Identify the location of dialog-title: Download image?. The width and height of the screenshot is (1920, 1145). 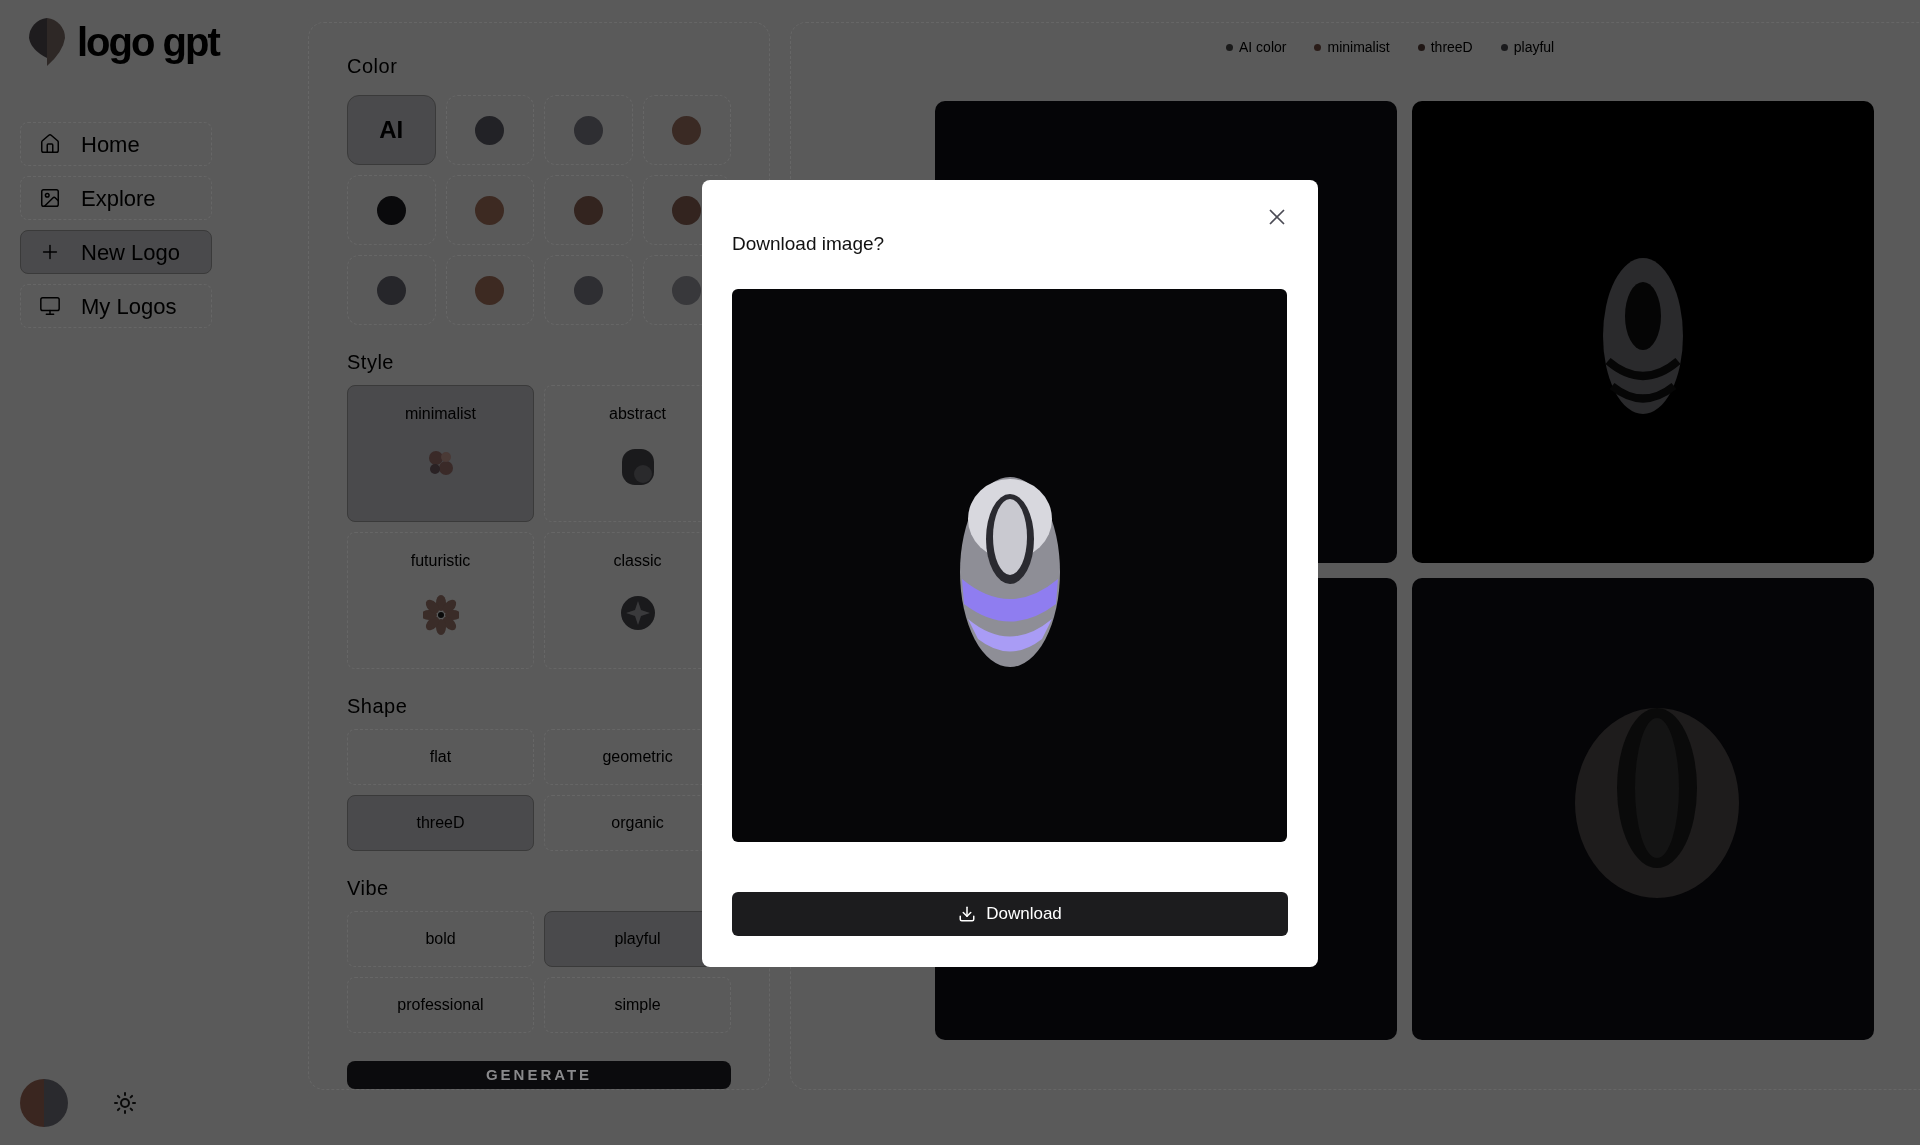
(809, 244).